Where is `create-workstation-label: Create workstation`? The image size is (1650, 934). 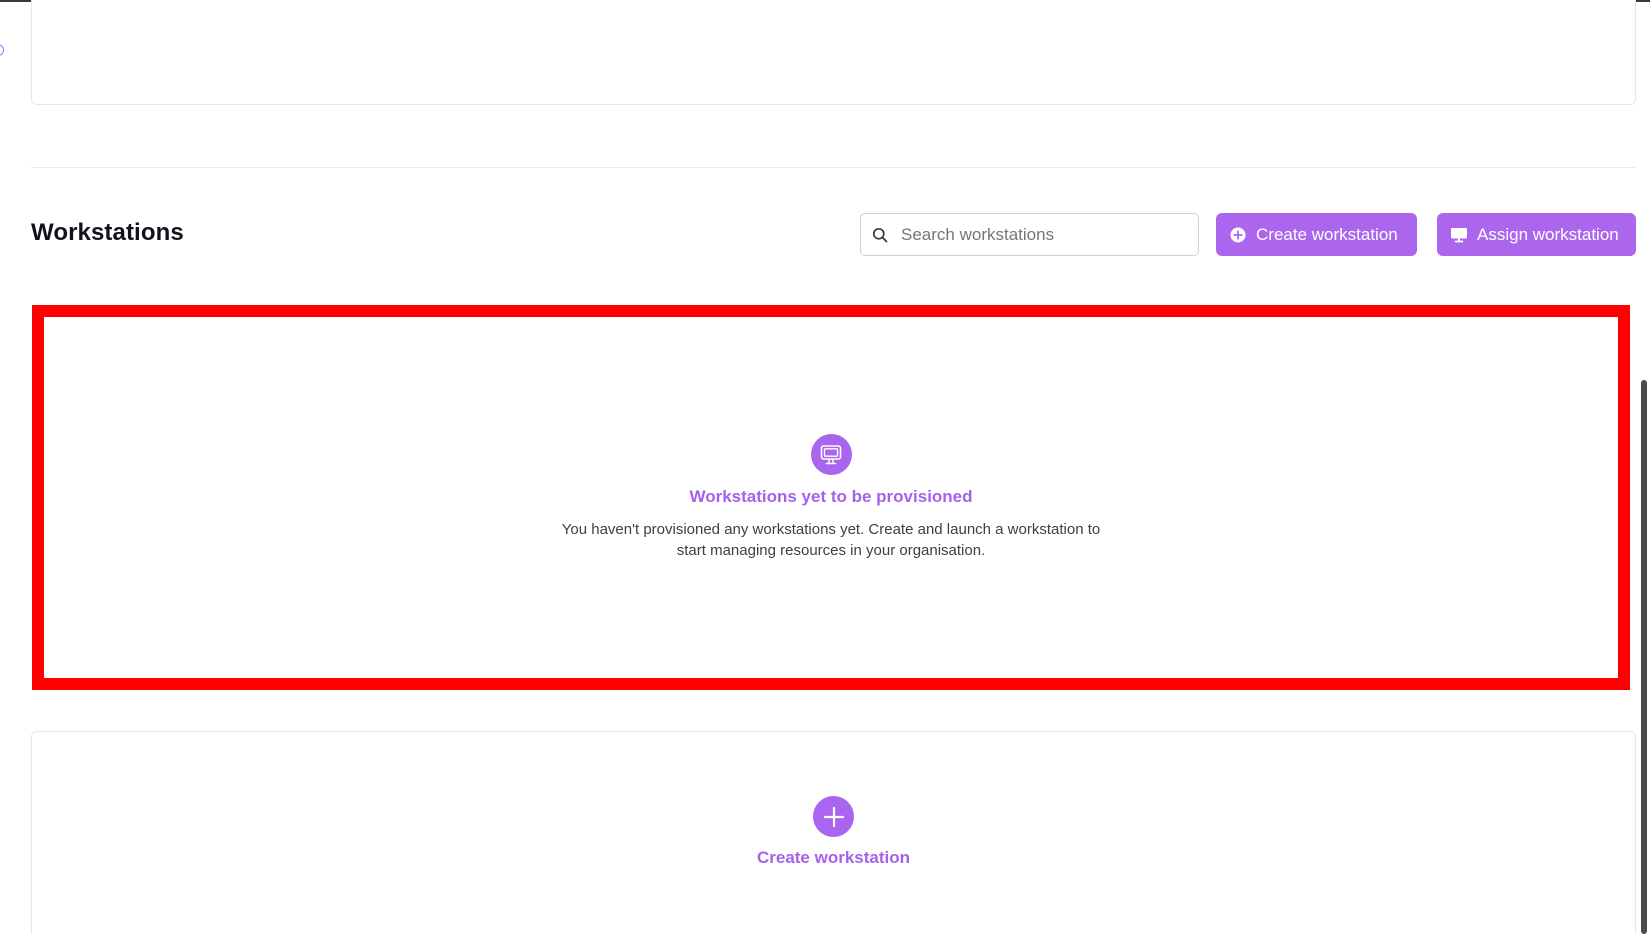
create-workstation-label: Create workstation is located at coordinates (1327, 234).